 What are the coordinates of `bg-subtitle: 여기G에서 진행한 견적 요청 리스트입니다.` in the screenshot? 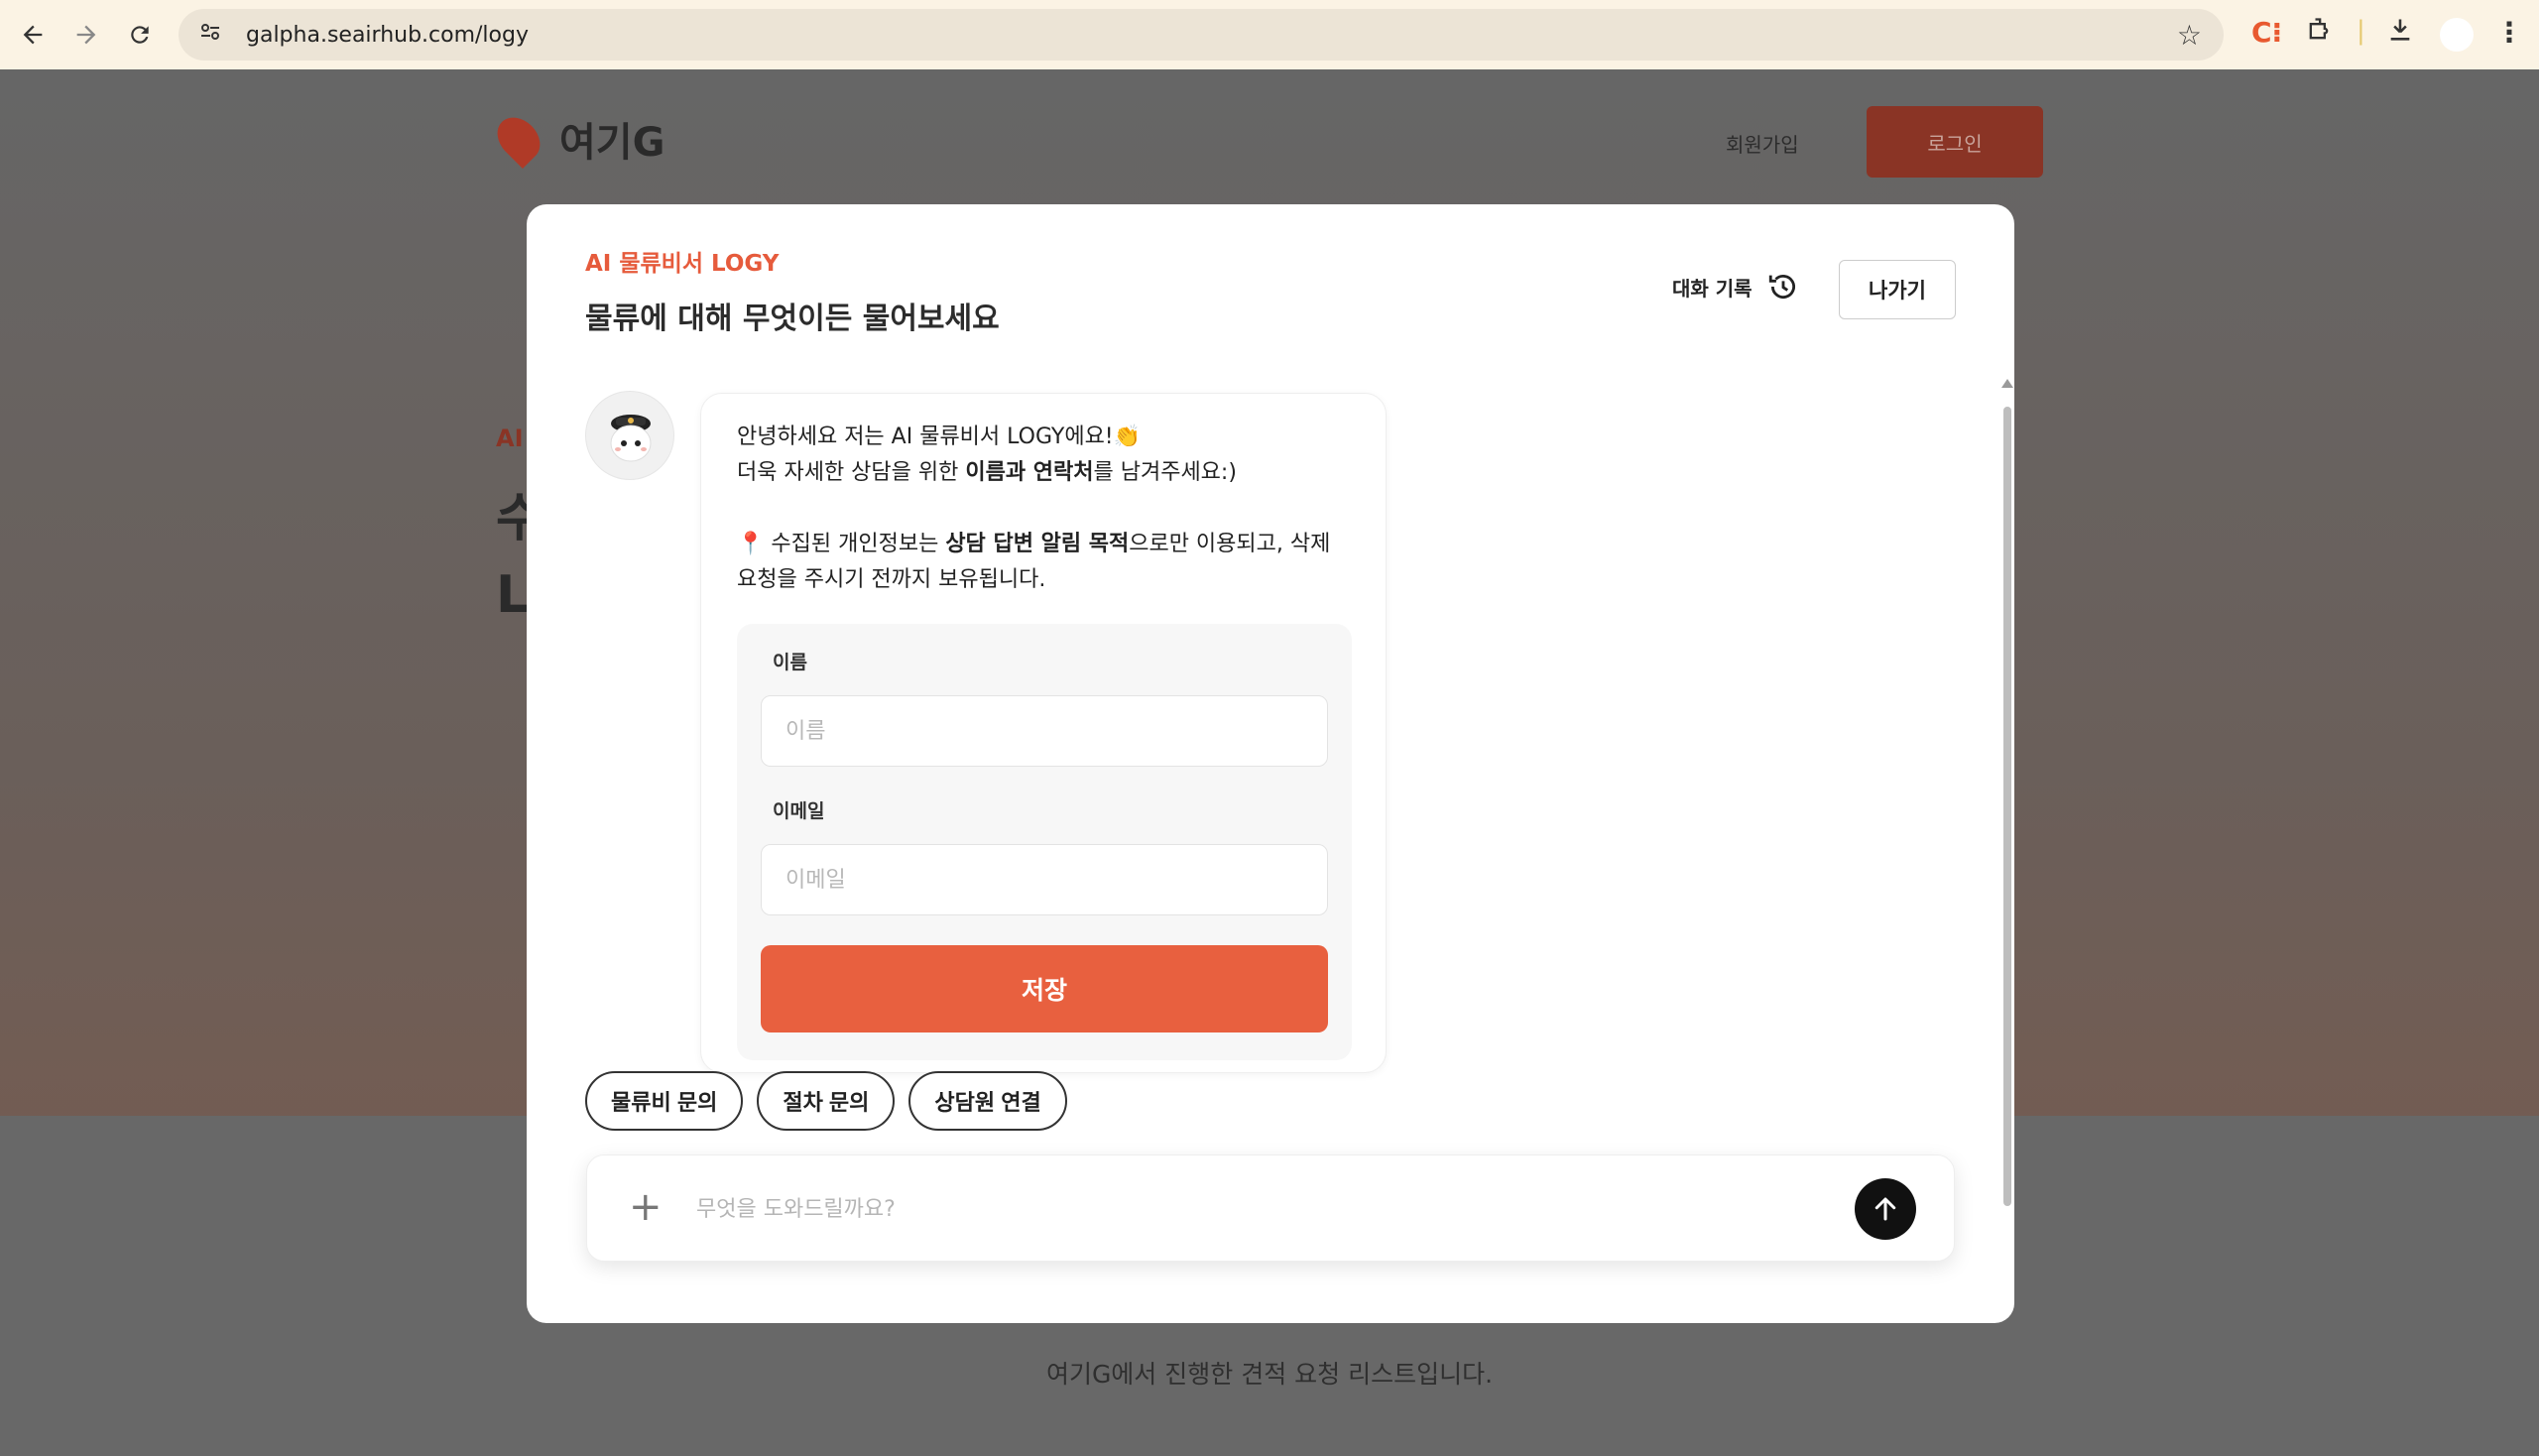 It's located at (1269, 1374).